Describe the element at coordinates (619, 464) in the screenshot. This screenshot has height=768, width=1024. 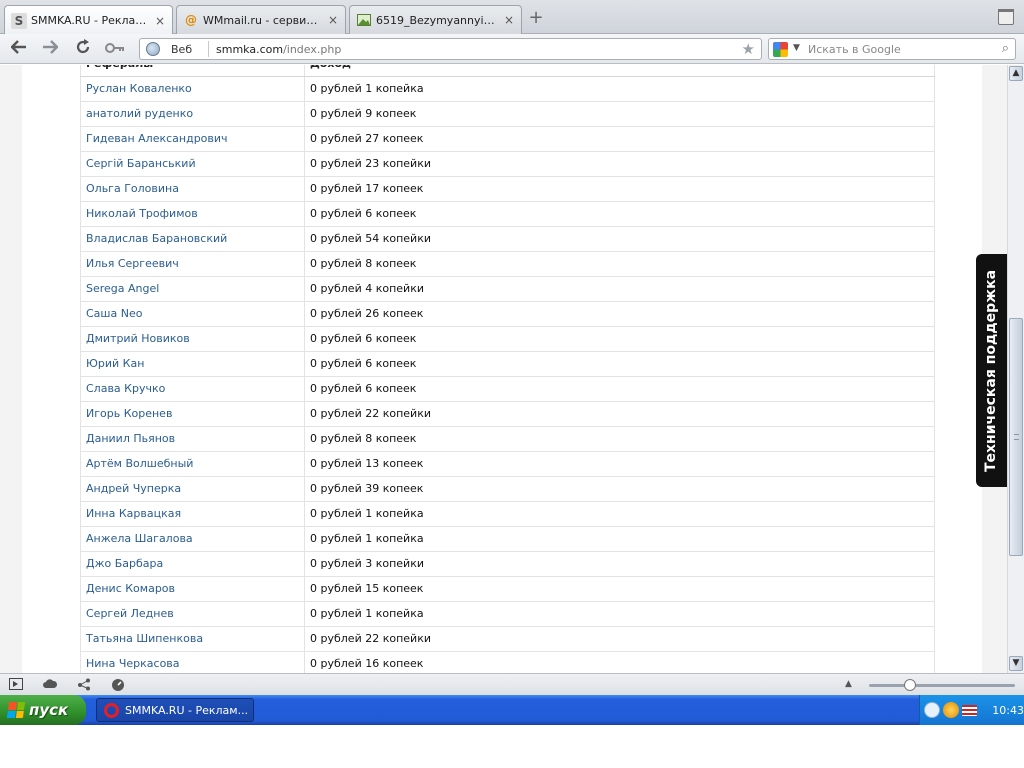
I see `referral-income: 0 рублей 13 копеек` at that location.